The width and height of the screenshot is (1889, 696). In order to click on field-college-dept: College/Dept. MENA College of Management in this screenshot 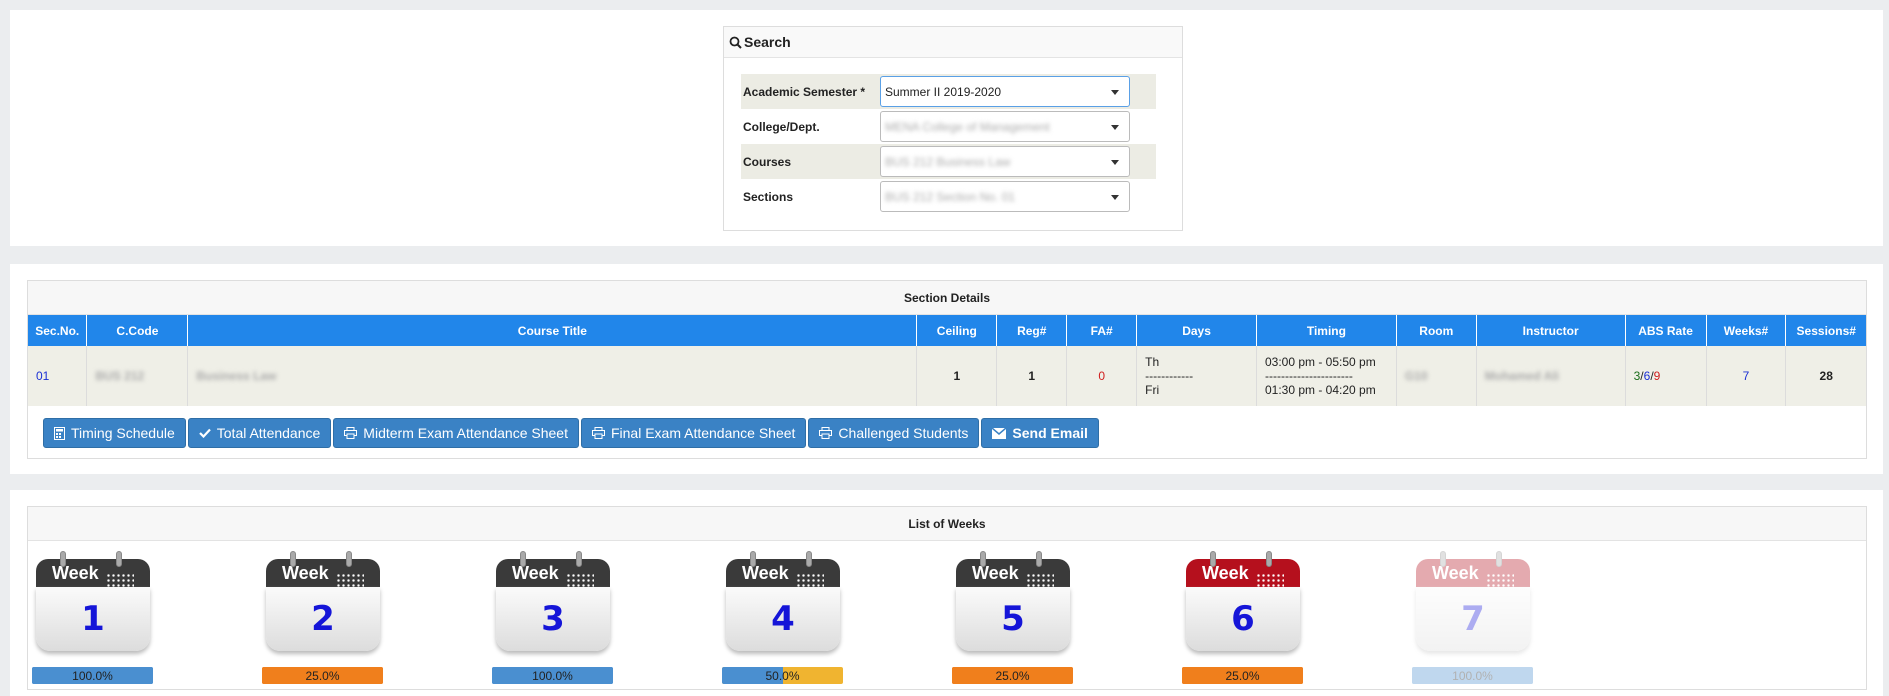, I will do `click(948, 126)`.